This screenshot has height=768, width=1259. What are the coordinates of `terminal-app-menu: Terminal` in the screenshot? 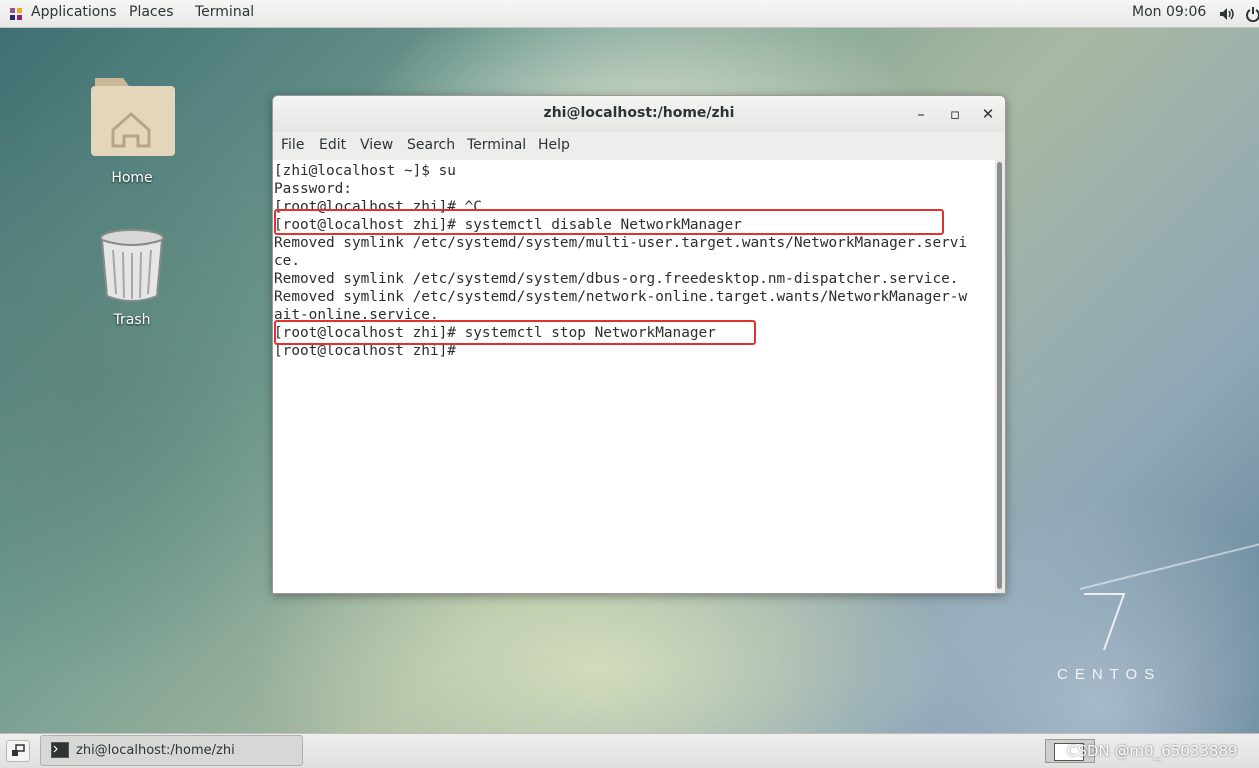 It's located at (224, 12).